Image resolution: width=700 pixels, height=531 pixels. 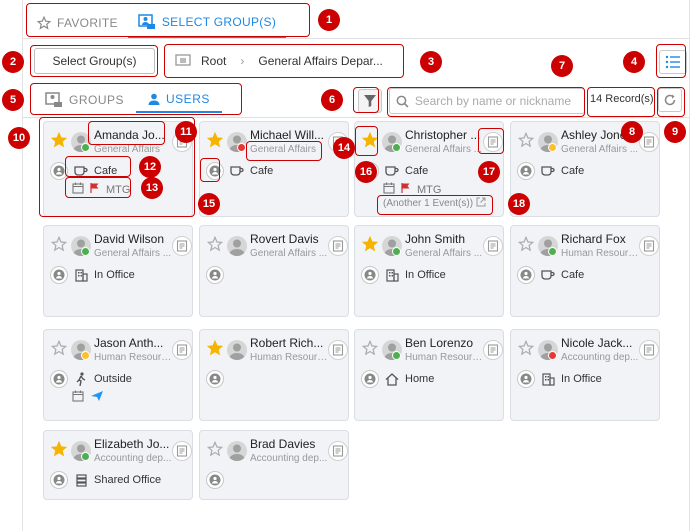 What do you see at coordinates (429, 190) in the screenshot?
I see `event-name: MTG` at bounding box center [429, 190].